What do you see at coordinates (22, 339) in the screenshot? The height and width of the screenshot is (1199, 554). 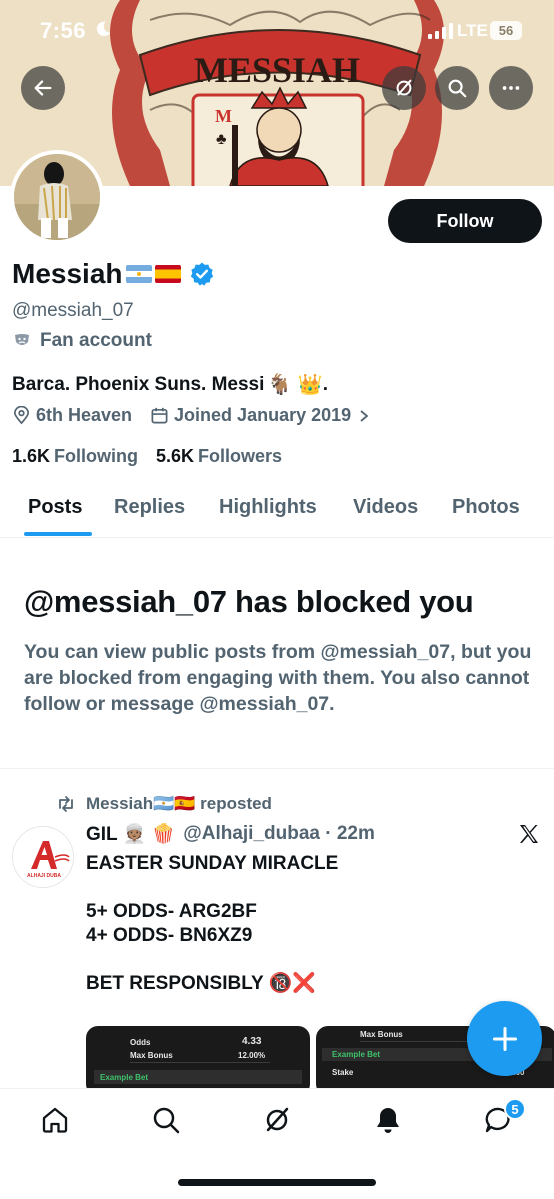 I see `masks-icon` at bounding box center [22, 339].